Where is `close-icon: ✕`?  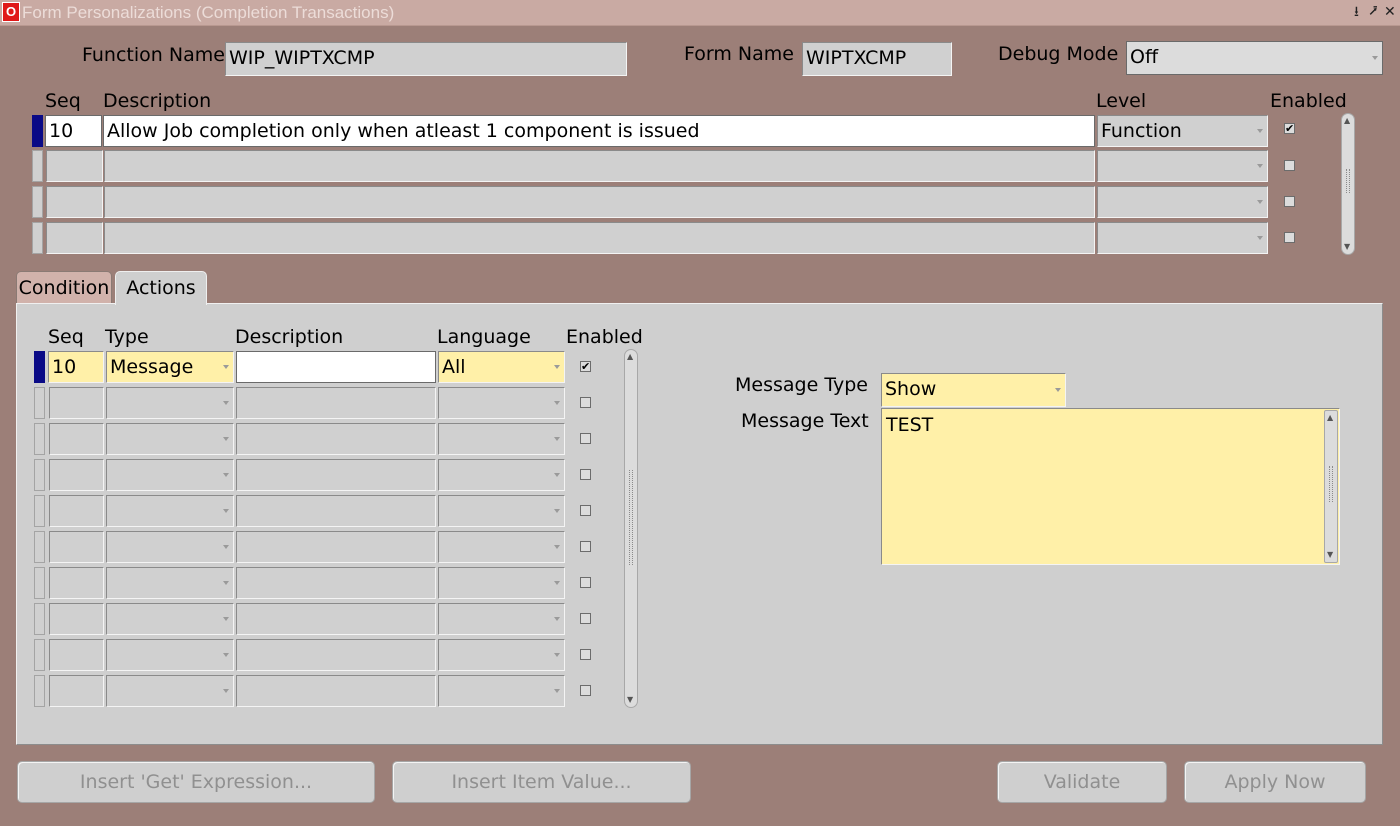 close-icon: ✕ is located at coordinates (1390, 12).